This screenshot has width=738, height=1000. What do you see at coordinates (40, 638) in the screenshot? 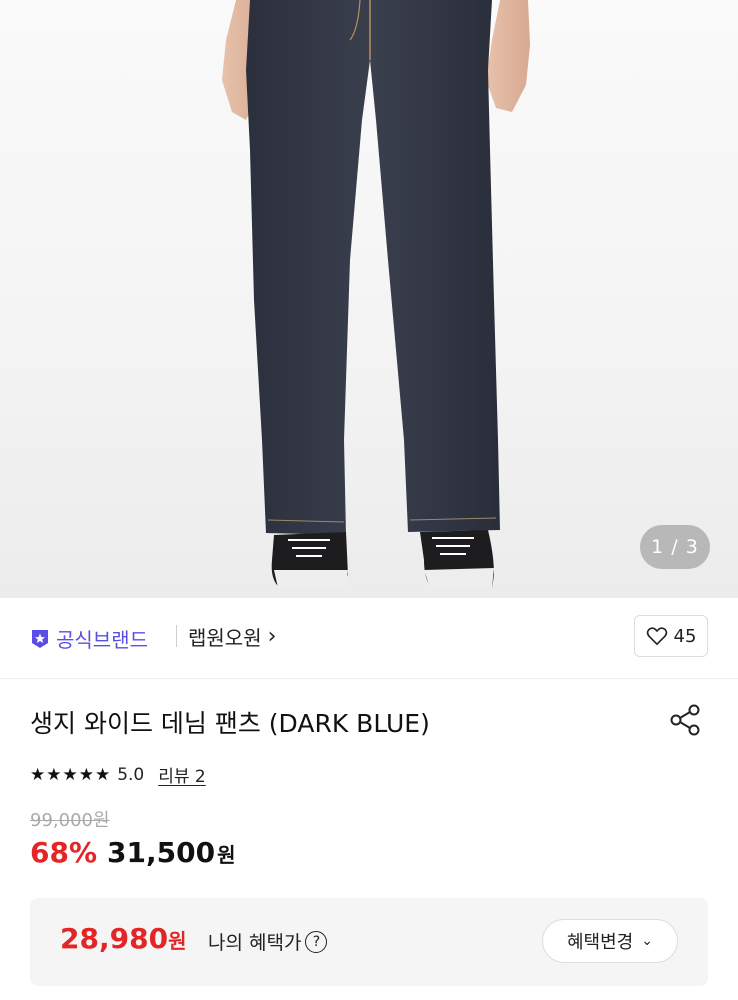
I see `official-badge-icon` at bounding box center [40, 638].